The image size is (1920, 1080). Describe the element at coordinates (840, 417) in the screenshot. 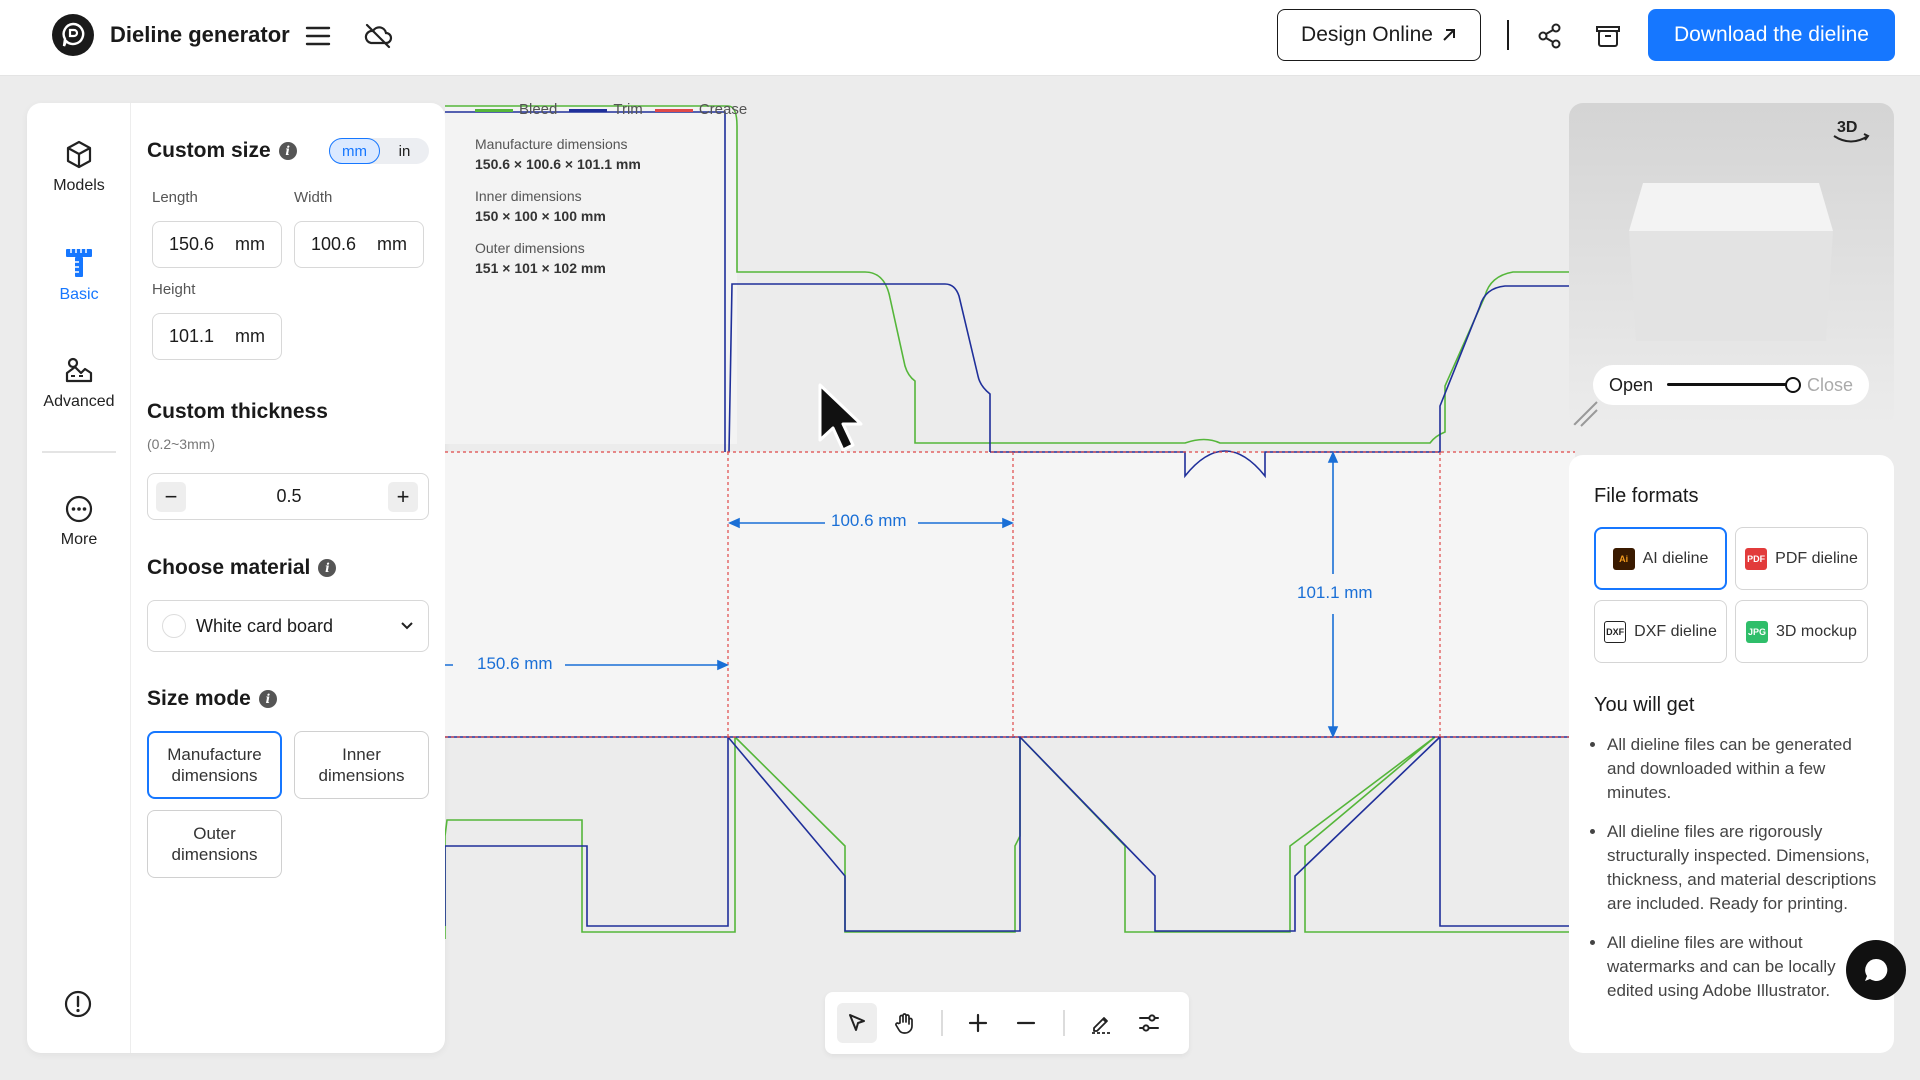

I see `mouse-cursor-icon` at that location.